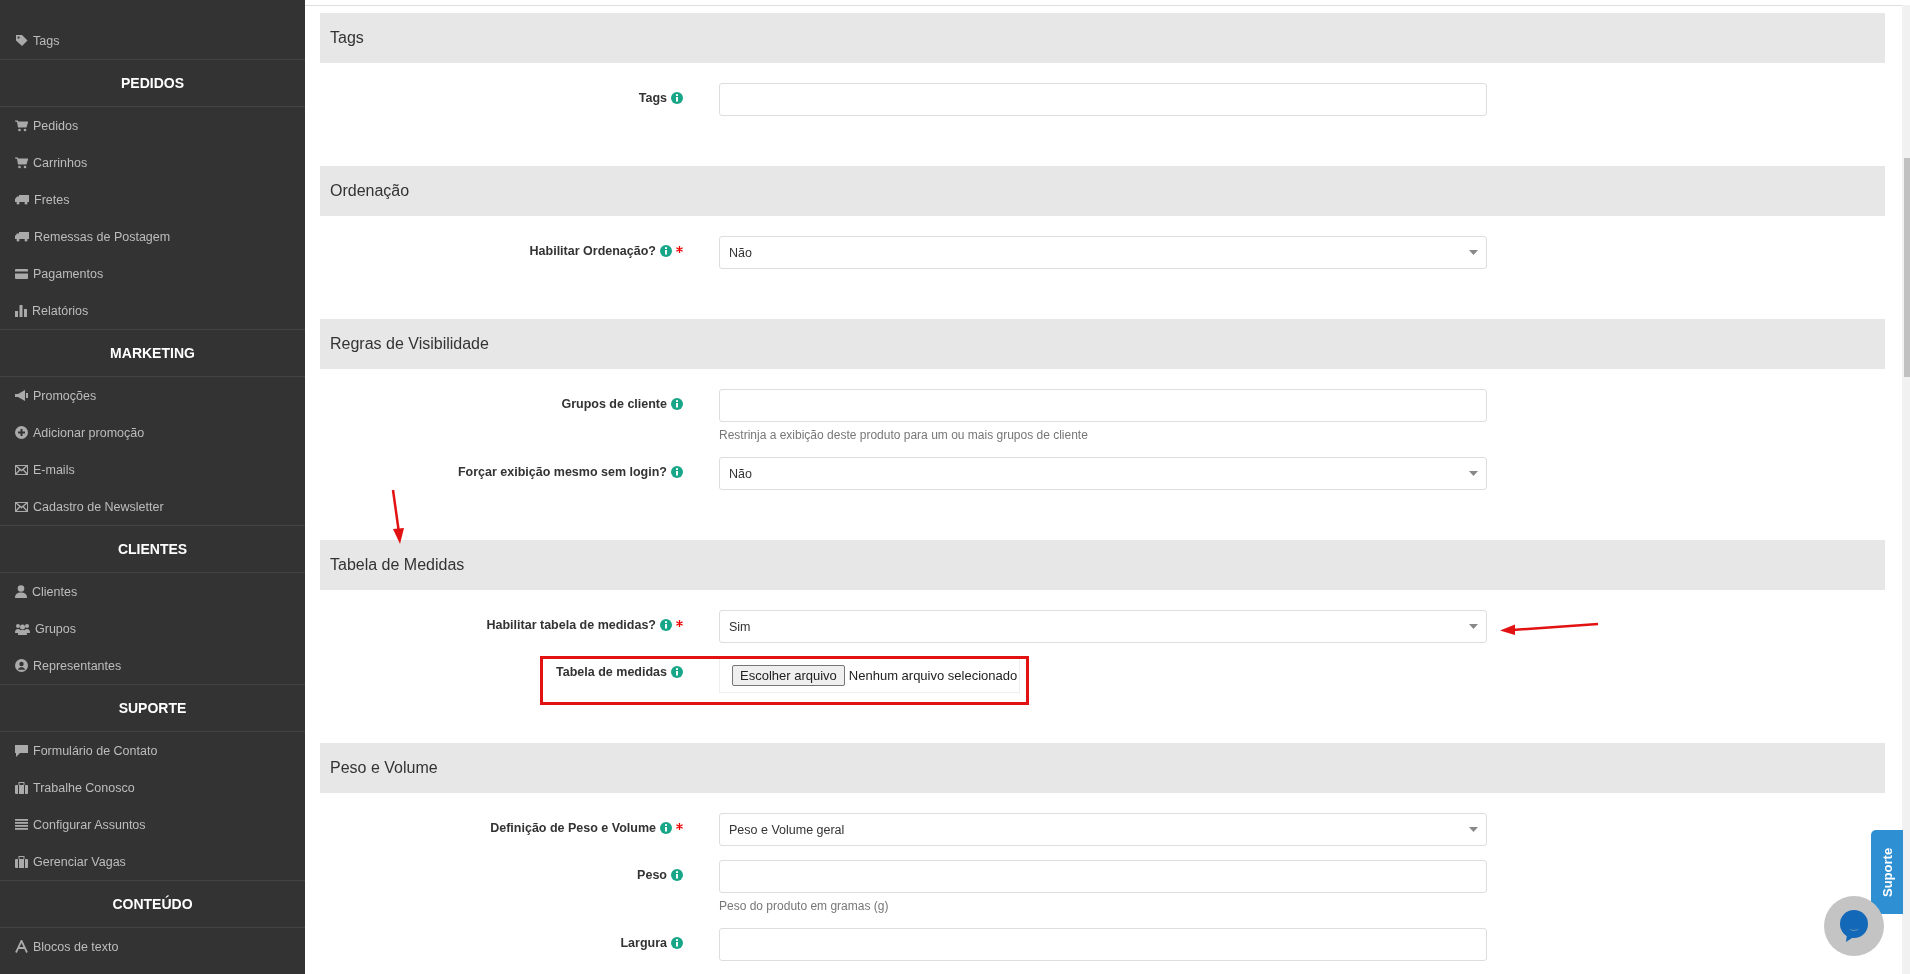 The width and height of the screenshot is (1910, 974). Describe the element at coordinates (787, 829) in the screenshot. I see `select-value: Peso e Volume geral` at that location.